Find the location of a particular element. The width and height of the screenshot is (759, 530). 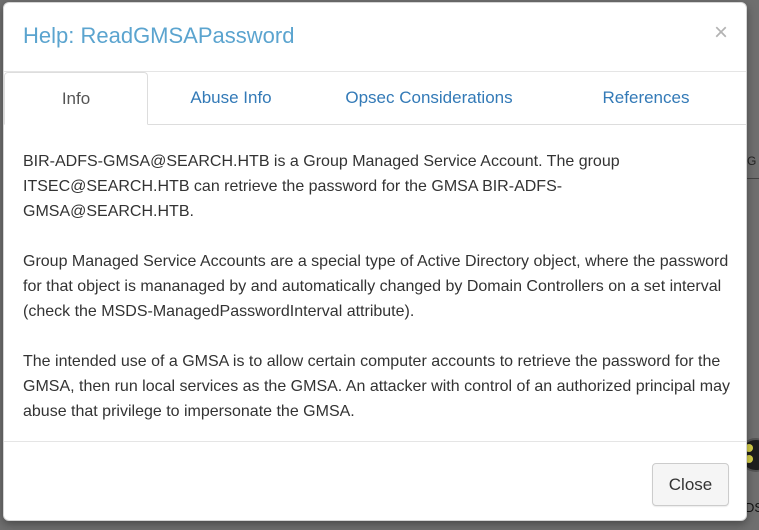

tab-opsec-considerations: Opsec Considerations is located at coordinates (429, 98).